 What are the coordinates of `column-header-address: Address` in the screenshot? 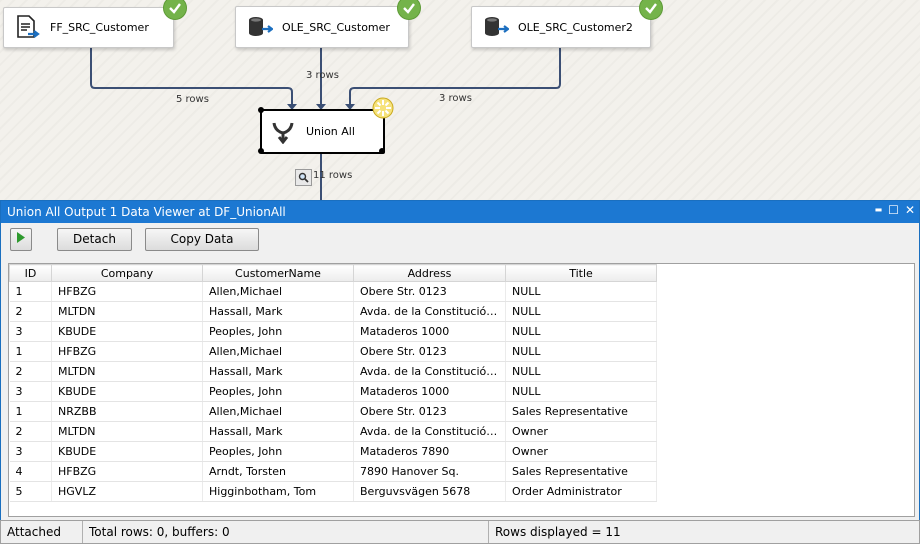 It's located at (429, 273).